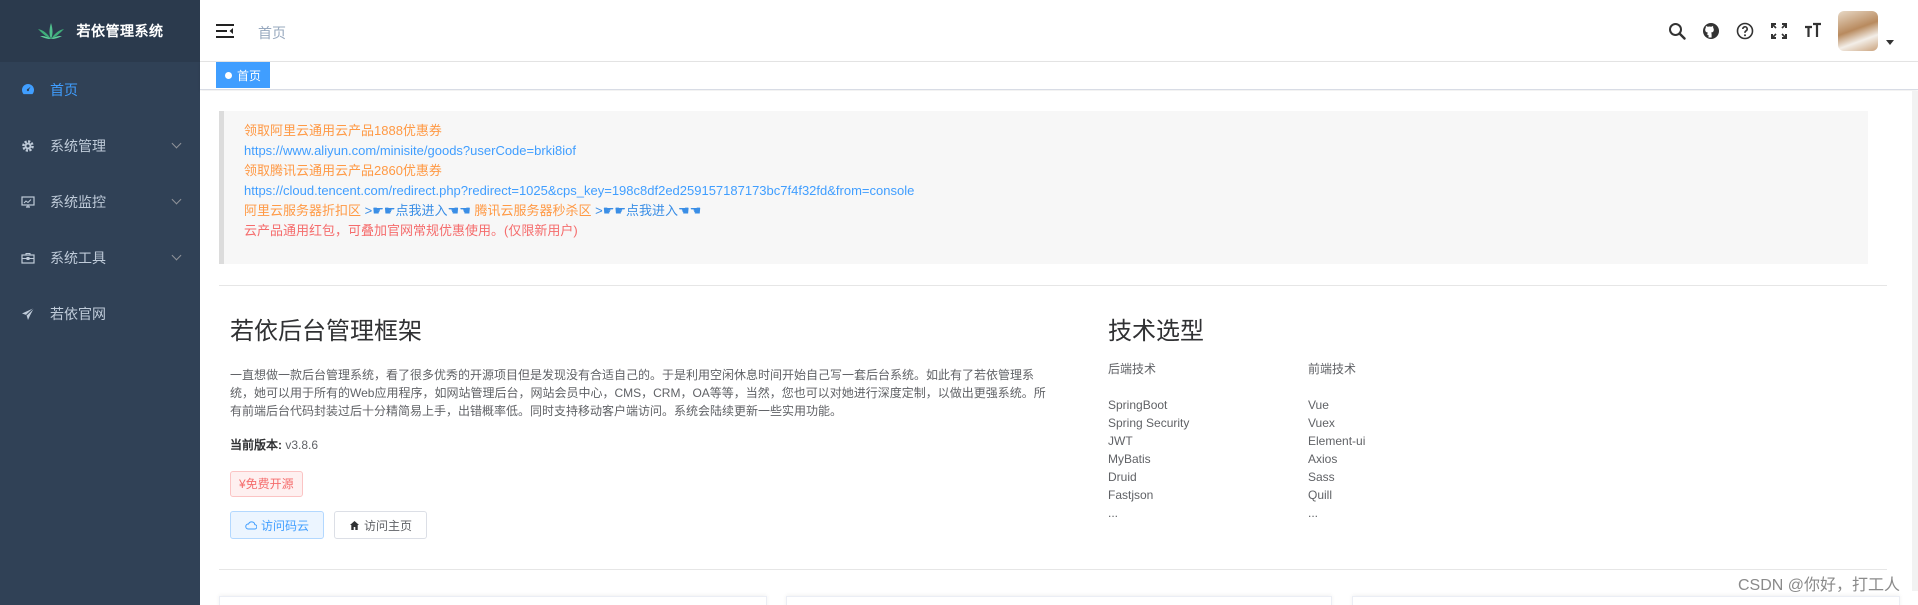  What do you see at coordinates (1120, 441) in the screenshot?
I see `list-item: JWT` at bounding box center [1120, 441].